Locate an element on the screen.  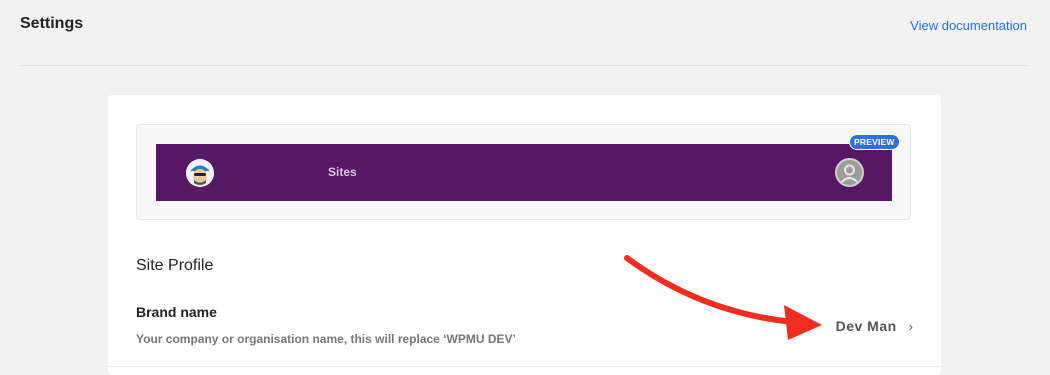
page-title: Settings is located at coordinates (52, 23).